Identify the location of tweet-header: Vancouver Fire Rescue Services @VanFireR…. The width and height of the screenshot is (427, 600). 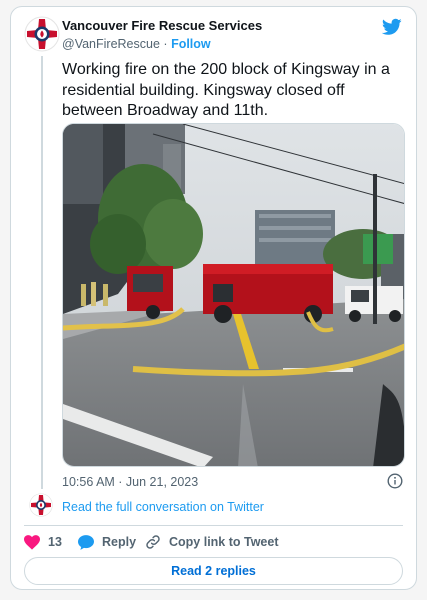
(232, 36).